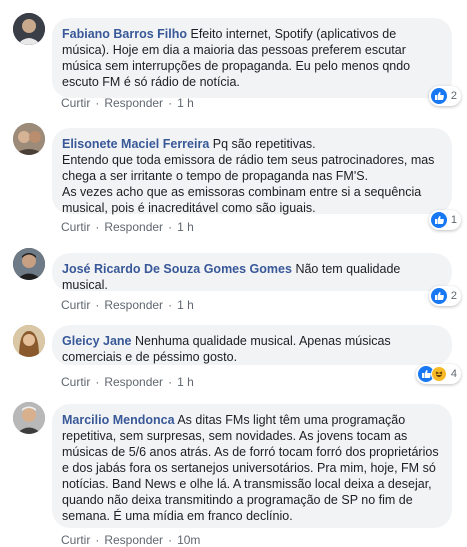 The height and width of the screenshot is (547, 467). What do you see at coordinates (453, 374) in the screenshot?
I see `reaction-count: 4` at bounding box center [453, 374].